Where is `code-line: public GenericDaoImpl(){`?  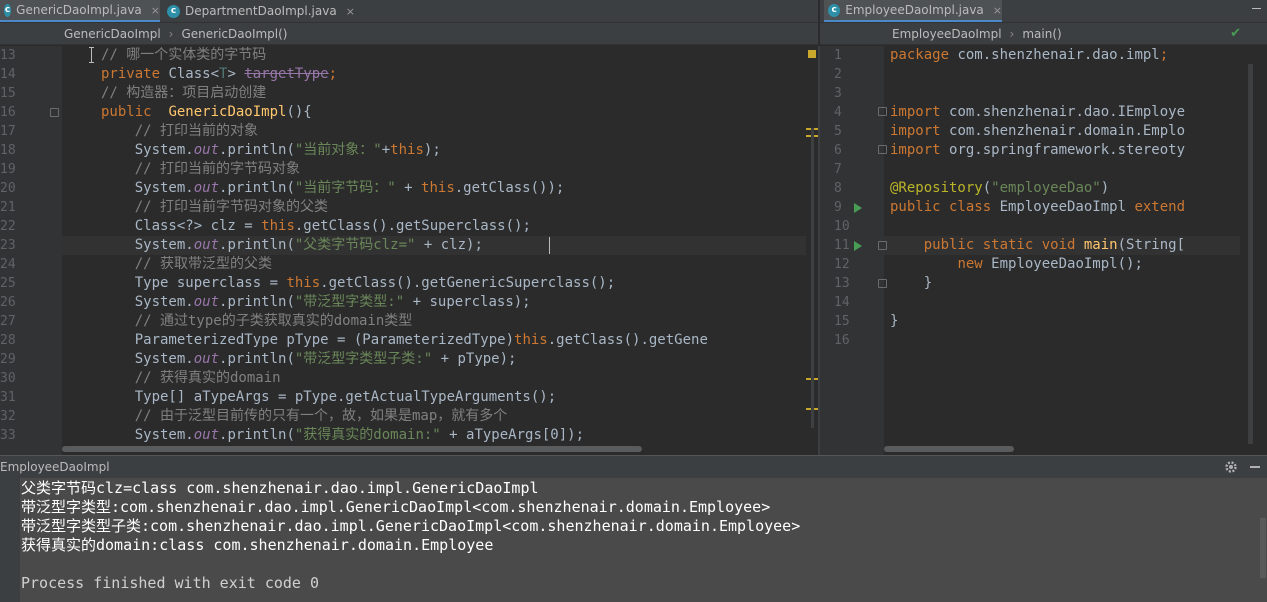 code-line: public GenericDaoImpl(){ is located at coordinates (206, 112).